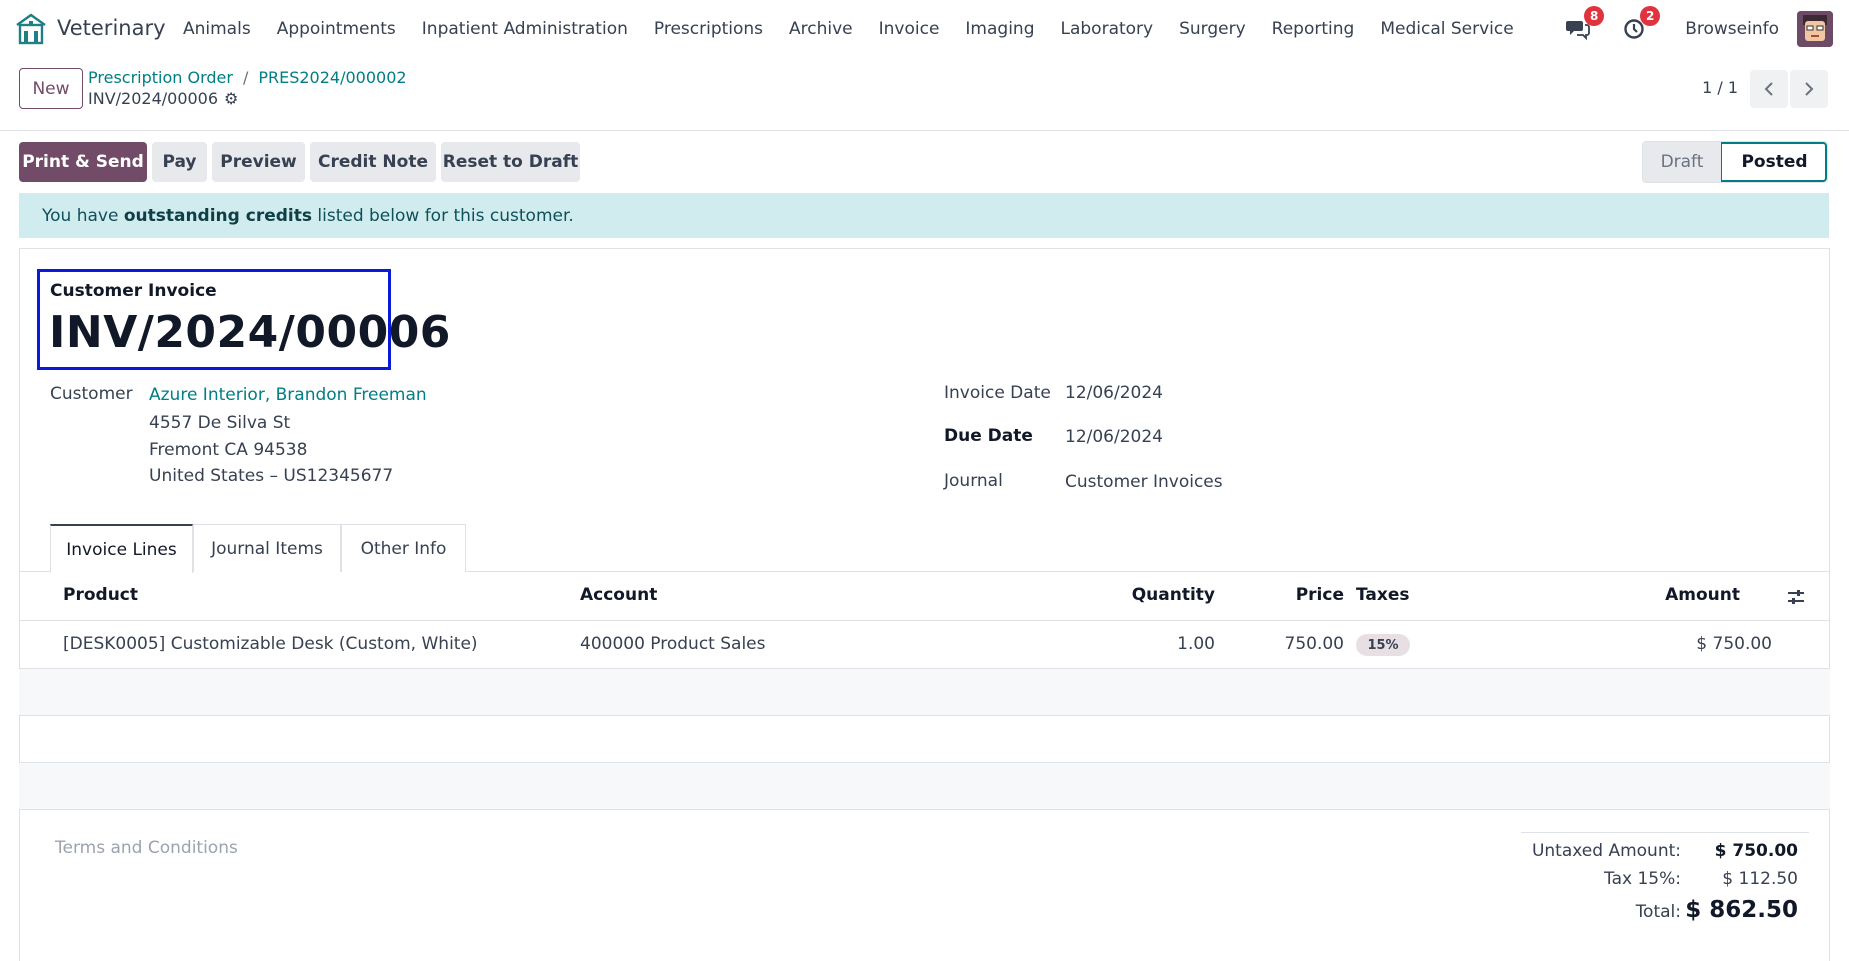 This screenshot has height=961, width=1849. I want to click on company-switcher: Browseinfo, so click(1732, 29).